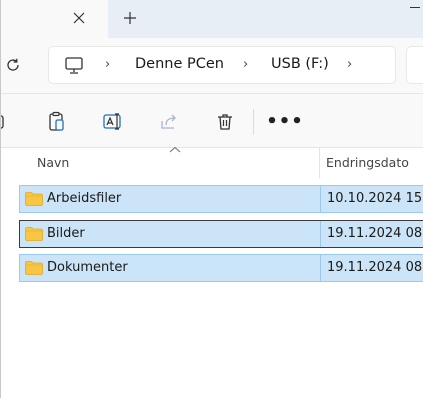 This screenshot has height=398, width=423. I want to click on file-date: 19.11.2024 08:35, so click(375, 233).